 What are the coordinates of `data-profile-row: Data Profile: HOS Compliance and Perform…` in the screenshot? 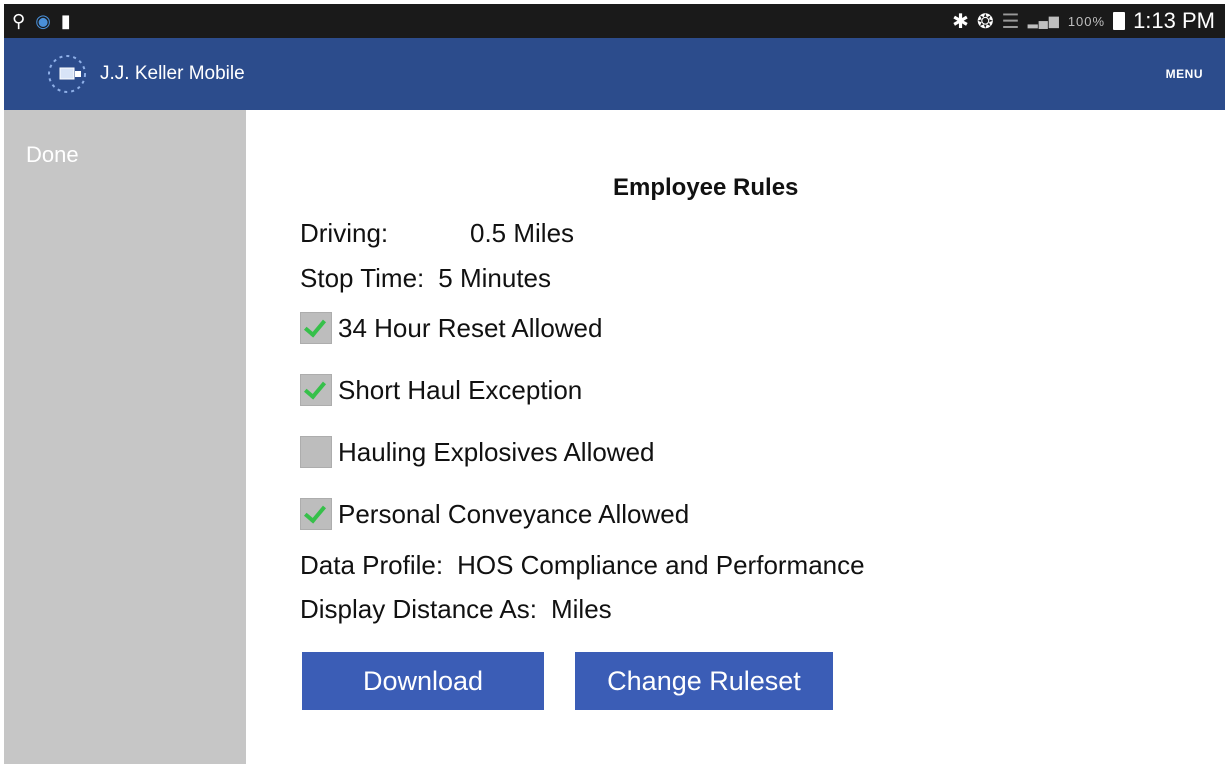 It's located at (582, 565).